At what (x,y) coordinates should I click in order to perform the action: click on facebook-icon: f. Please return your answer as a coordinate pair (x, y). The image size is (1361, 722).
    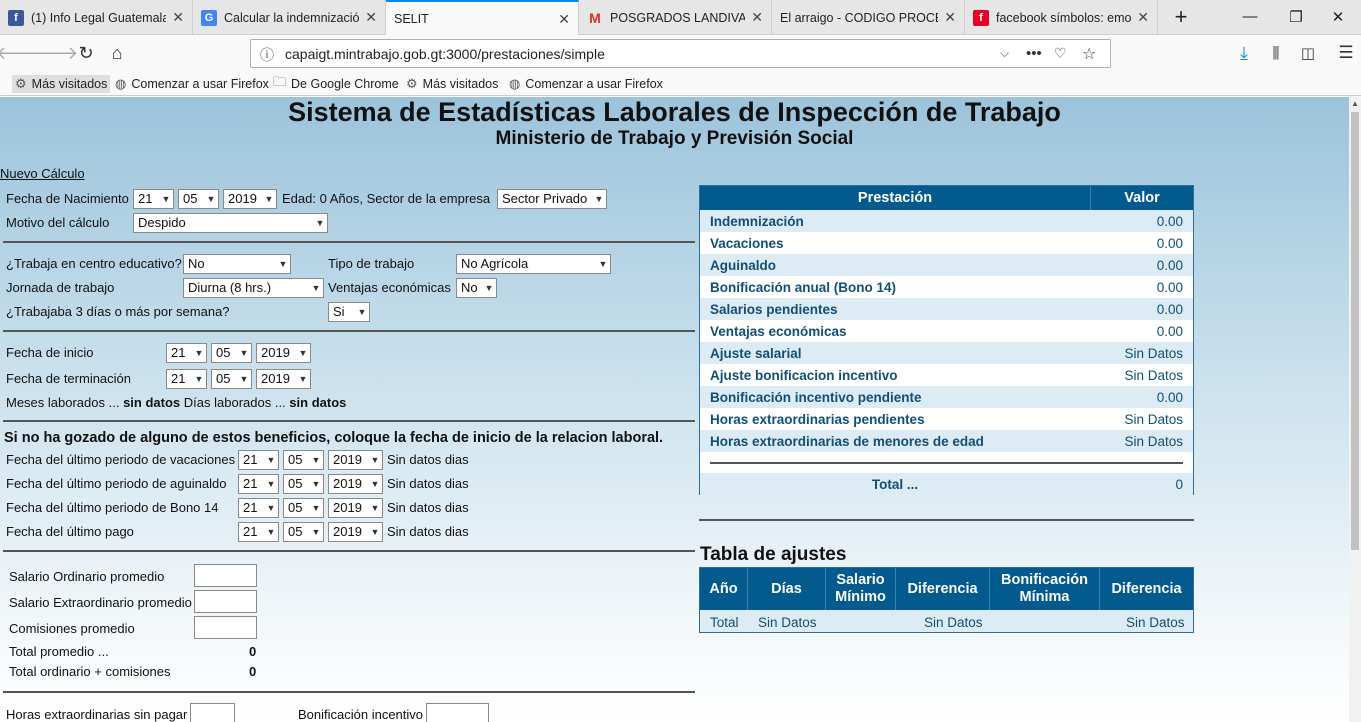
    Looking at the image, I should click on (16, 17).